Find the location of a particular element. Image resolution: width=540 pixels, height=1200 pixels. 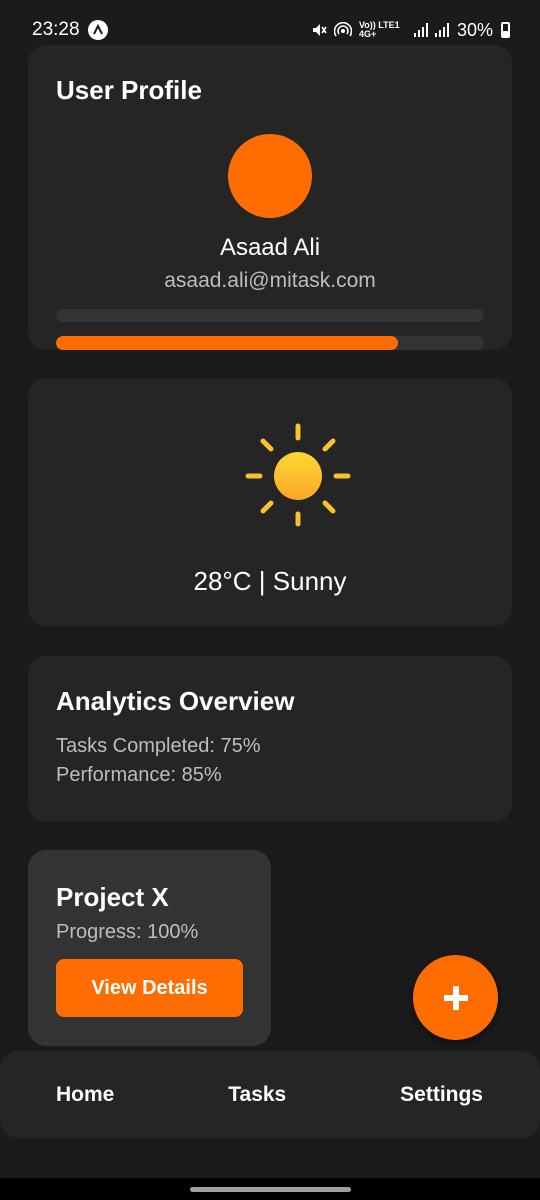

gesture-area is located at coordinates (270, 1189).